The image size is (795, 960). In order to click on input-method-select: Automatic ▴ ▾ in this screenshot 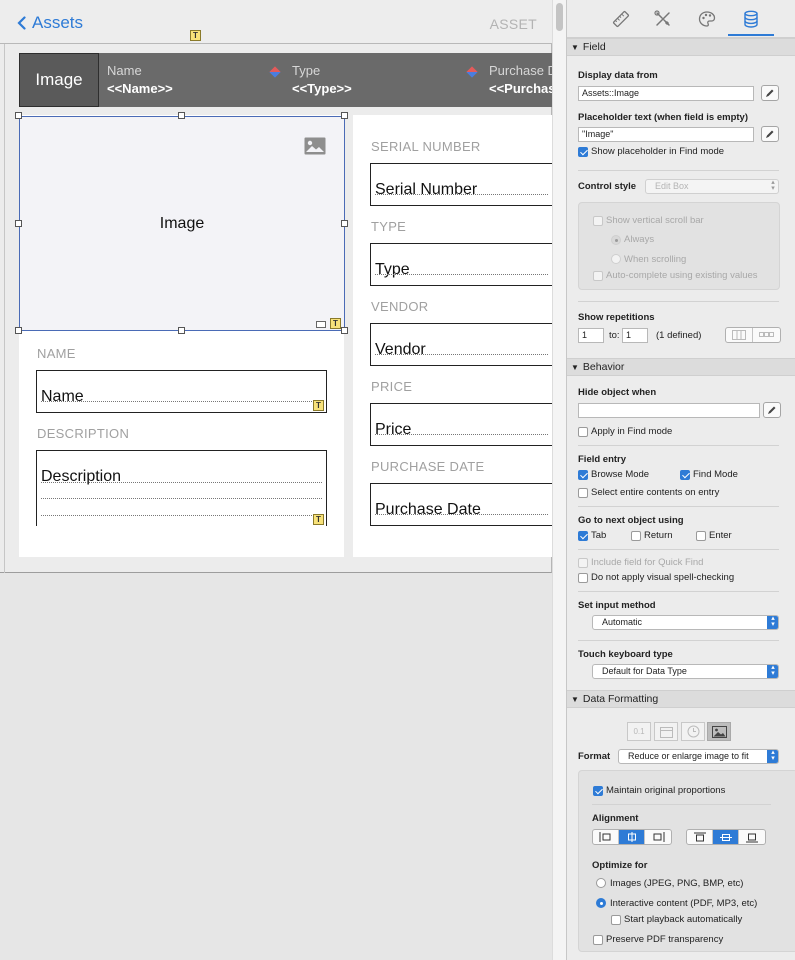, I will do `click(685, 622)`.